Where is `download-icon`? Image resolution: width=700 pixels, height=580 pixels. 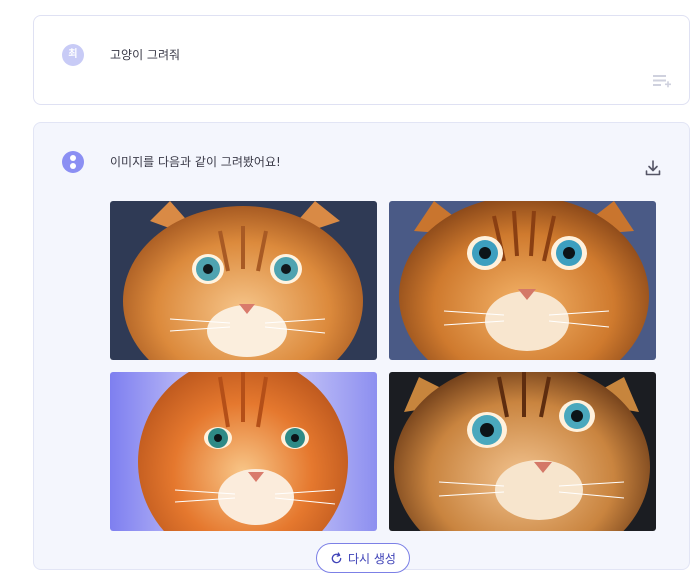
download-icon is located at coordinates (653, 168).